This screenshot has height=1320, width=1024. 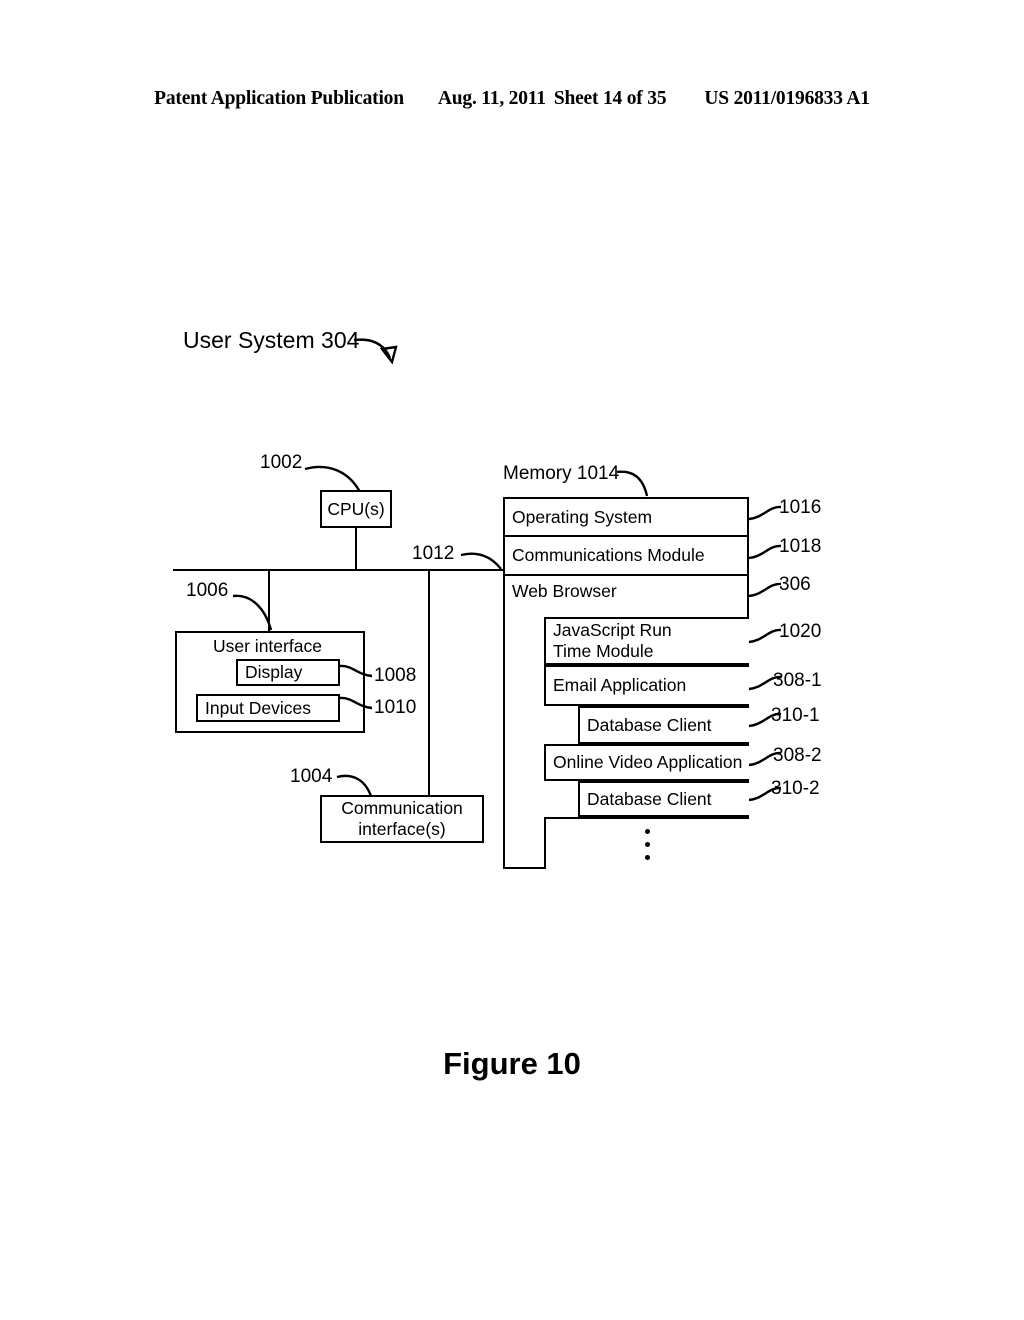 What do you see at coordinates (797, 755) in the screenshot?
I see `ref-308-2: 308-2` at bounding box center [797, 755].